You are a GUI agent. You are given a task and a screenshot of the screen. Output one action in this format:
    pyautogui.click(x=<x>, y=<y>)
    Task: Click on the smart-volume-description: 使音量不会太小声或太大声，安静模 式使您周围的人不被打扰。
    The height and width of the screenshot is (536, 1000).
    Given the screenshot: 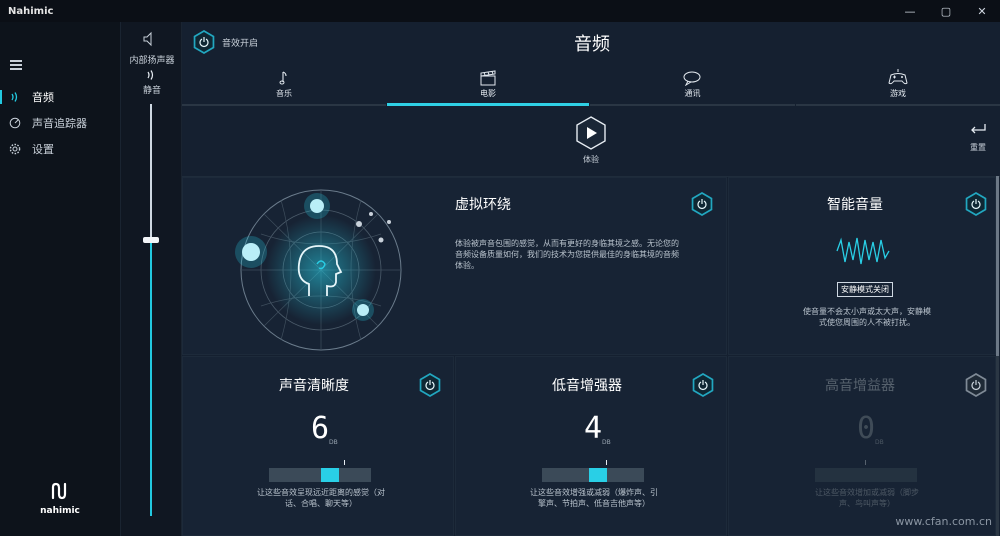 What is the action you would take?
    pyautogui.click(x=867, y=317)
    